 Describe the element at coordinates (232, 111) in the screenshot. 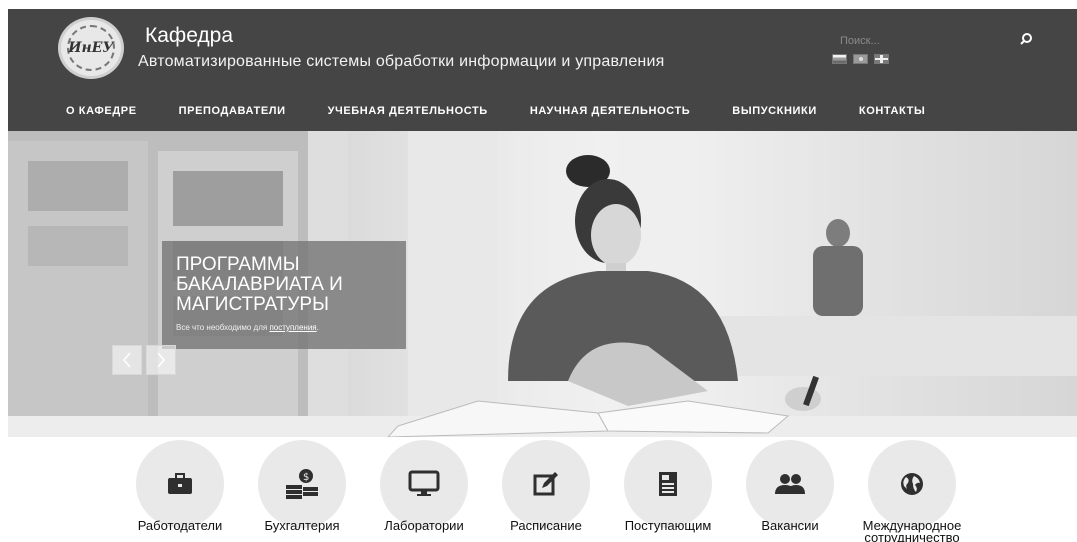

I see `nav-item-teachers: ПРЕПОДАВАТЕЛИ` at that location.